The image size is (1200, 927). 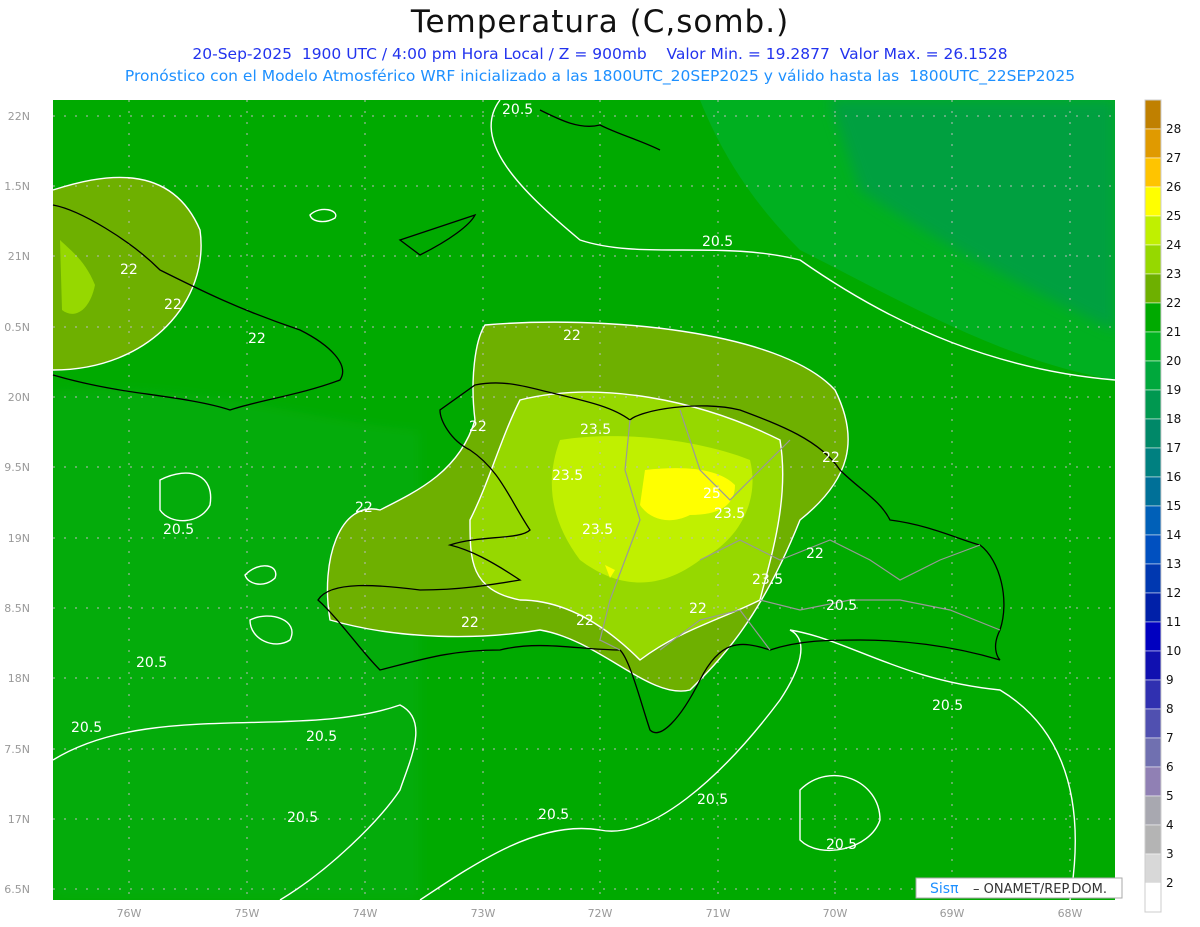 I want to click on contour-label: 25, so click(x=712, y=494).